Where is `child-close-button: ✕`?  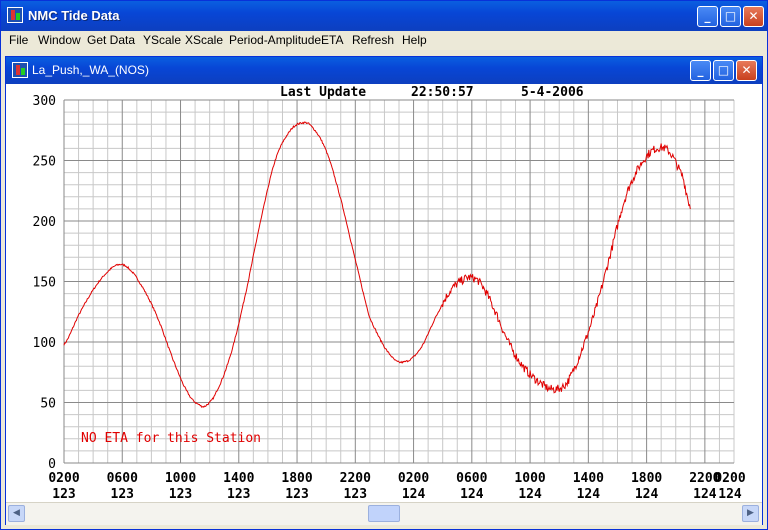 child-close-button: ✕ is located at coordinates (746, 70).